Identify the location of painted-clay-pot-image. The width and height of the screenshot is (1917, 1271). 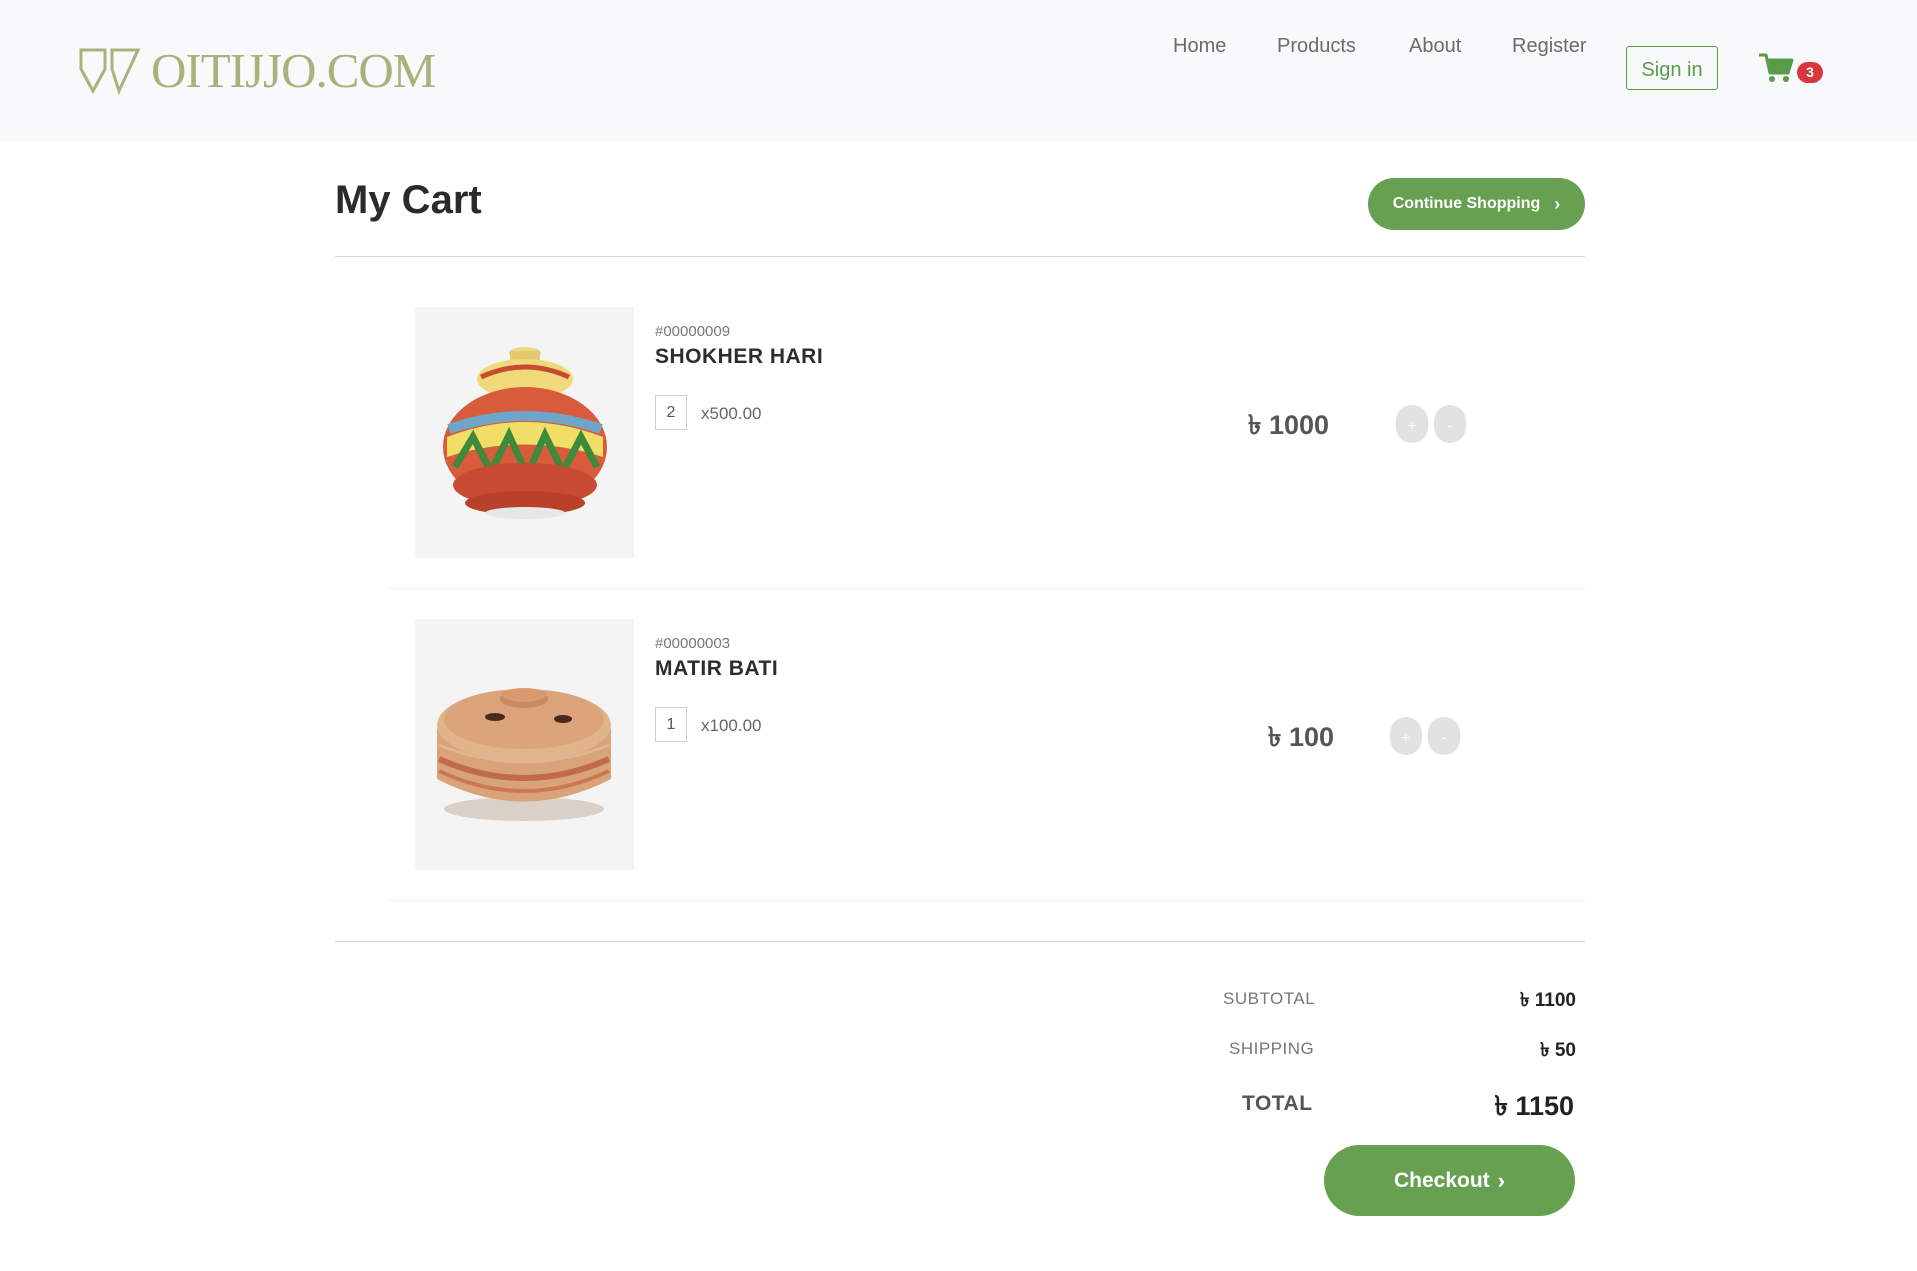
(525, 433).